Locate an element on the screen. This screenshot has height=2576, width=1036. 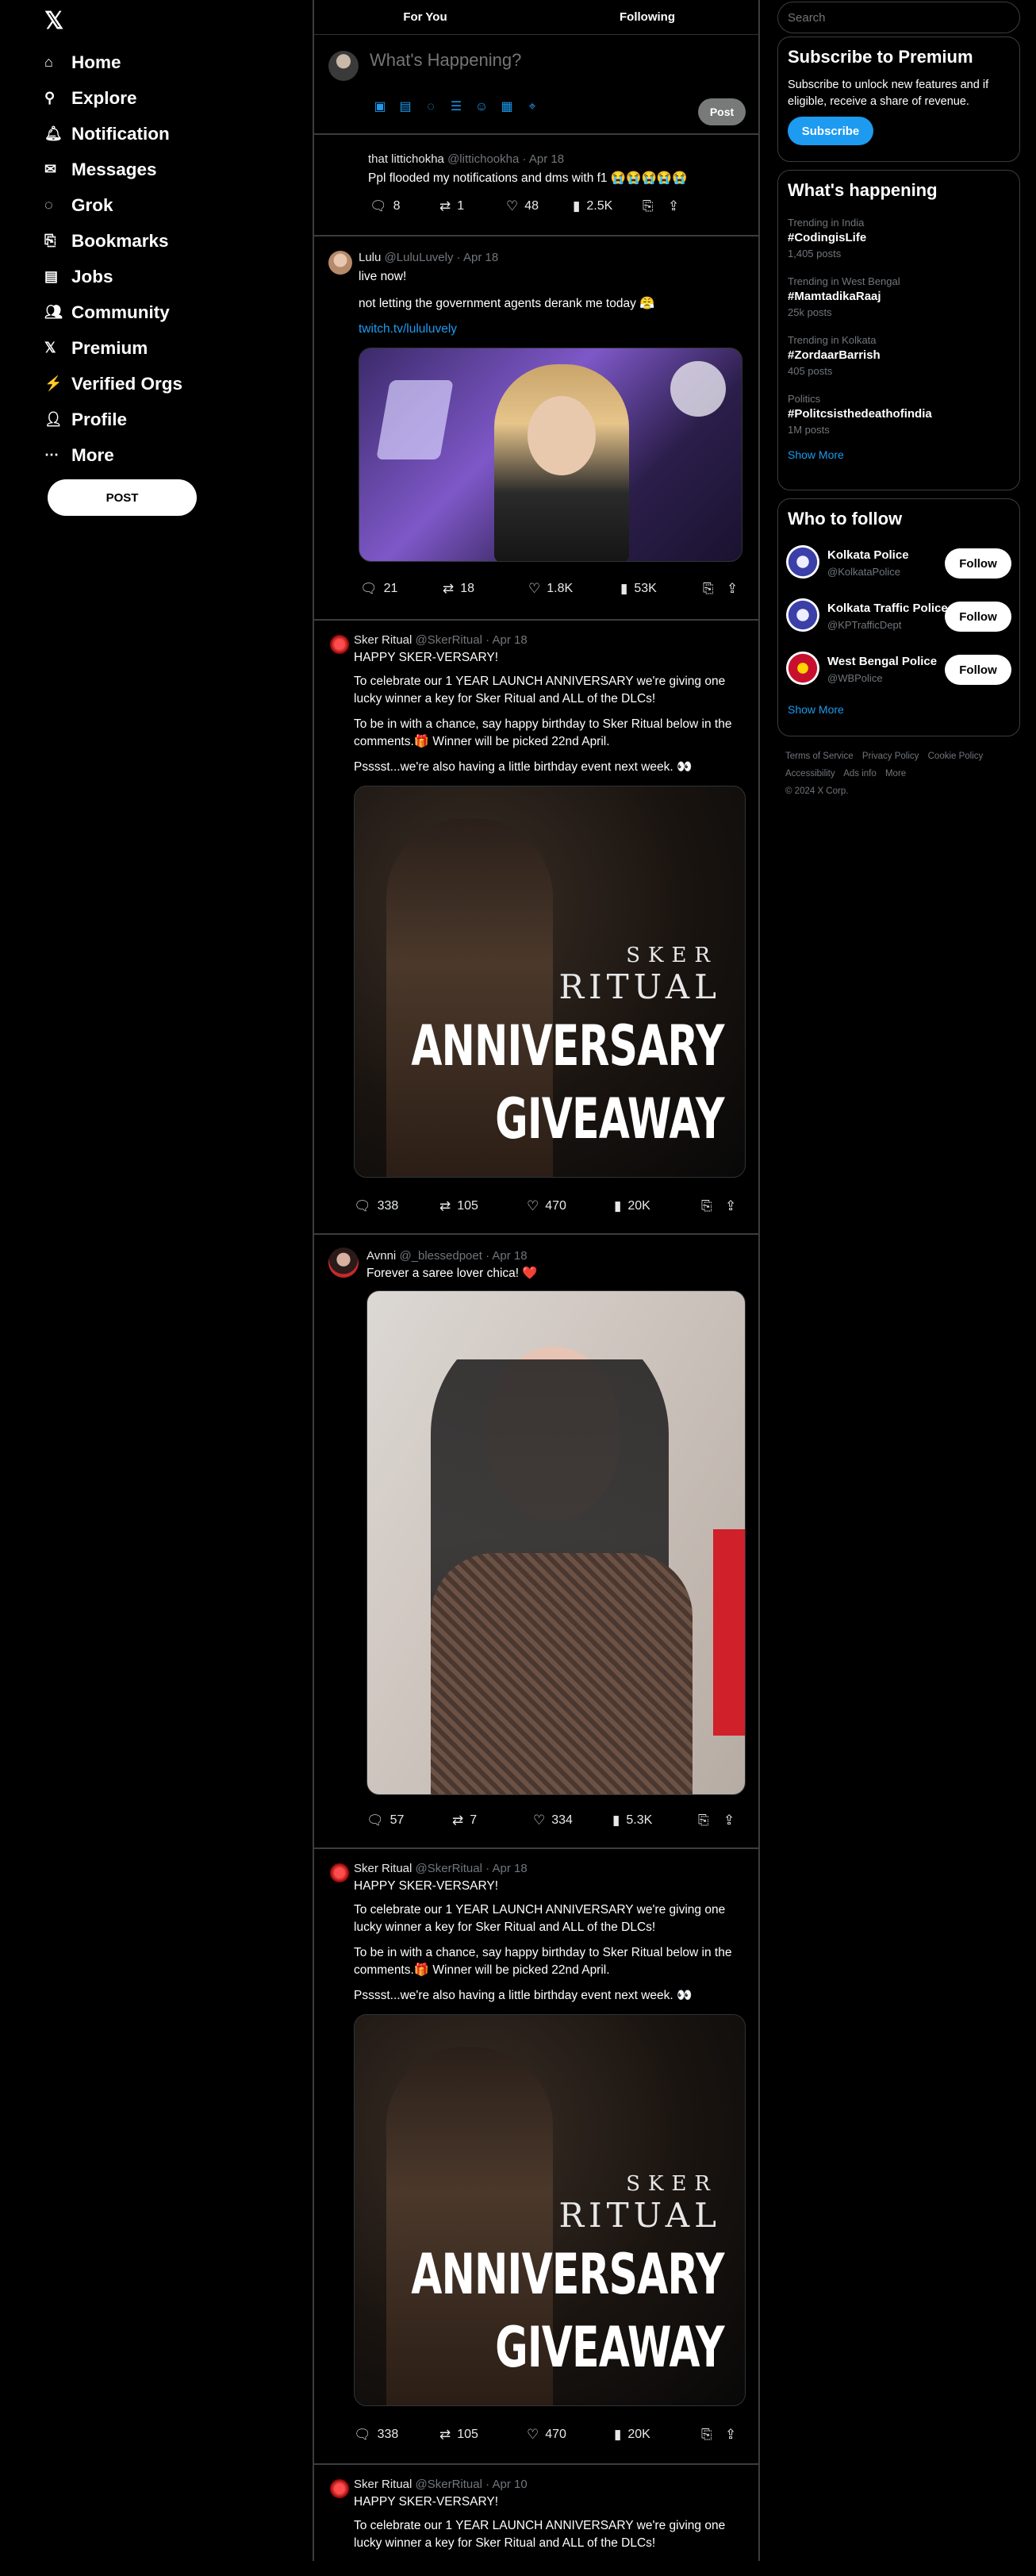
nav-grok: ◌ Grok is located at coordinates (155, 205).